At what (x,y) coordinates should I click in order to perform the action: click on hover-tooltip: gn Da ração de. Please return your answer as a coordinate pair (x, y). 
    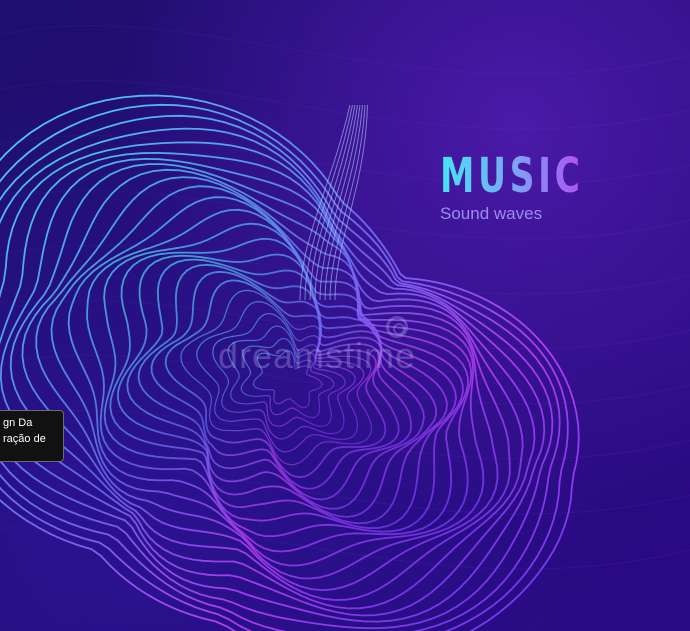
    Looking at the image, I should click on (32, 436).